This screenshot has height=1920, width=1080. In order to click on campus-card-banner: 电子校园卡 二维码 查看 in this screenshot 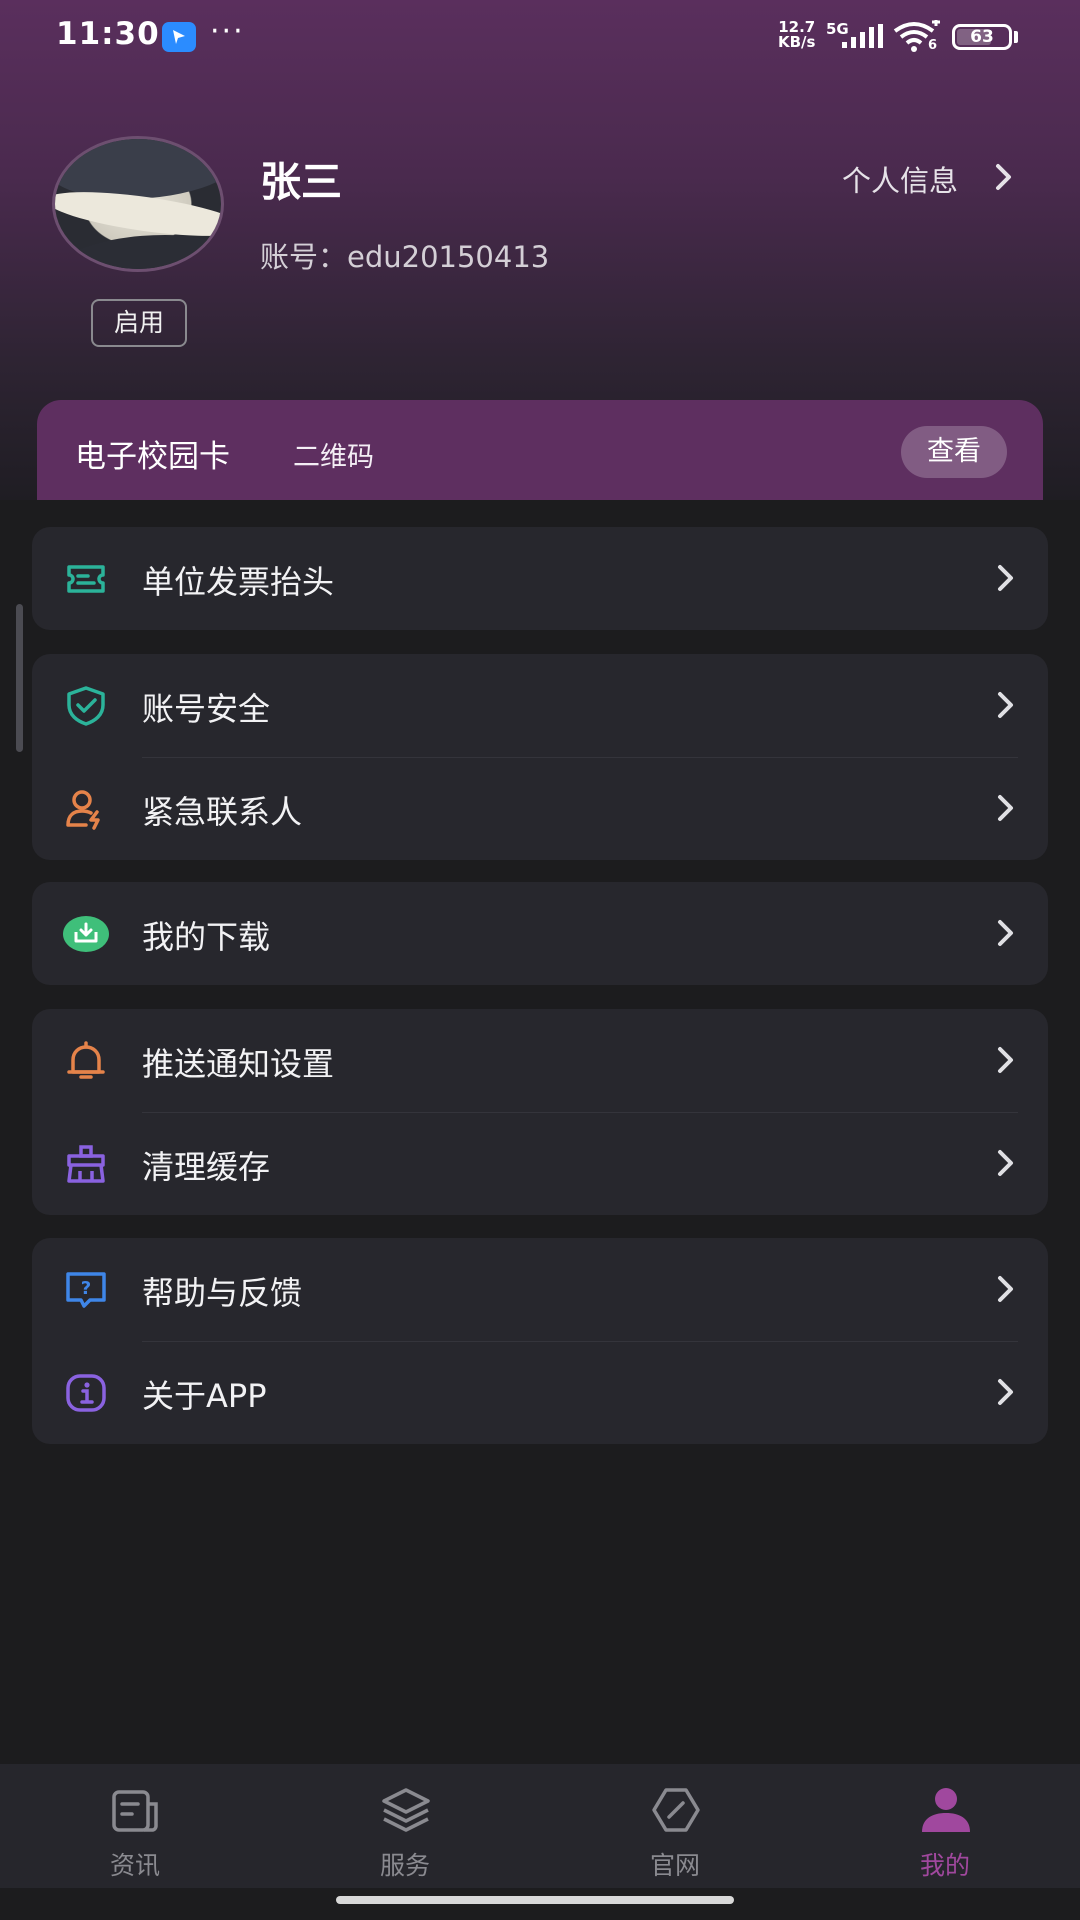, I will do `click(540, 450)`.